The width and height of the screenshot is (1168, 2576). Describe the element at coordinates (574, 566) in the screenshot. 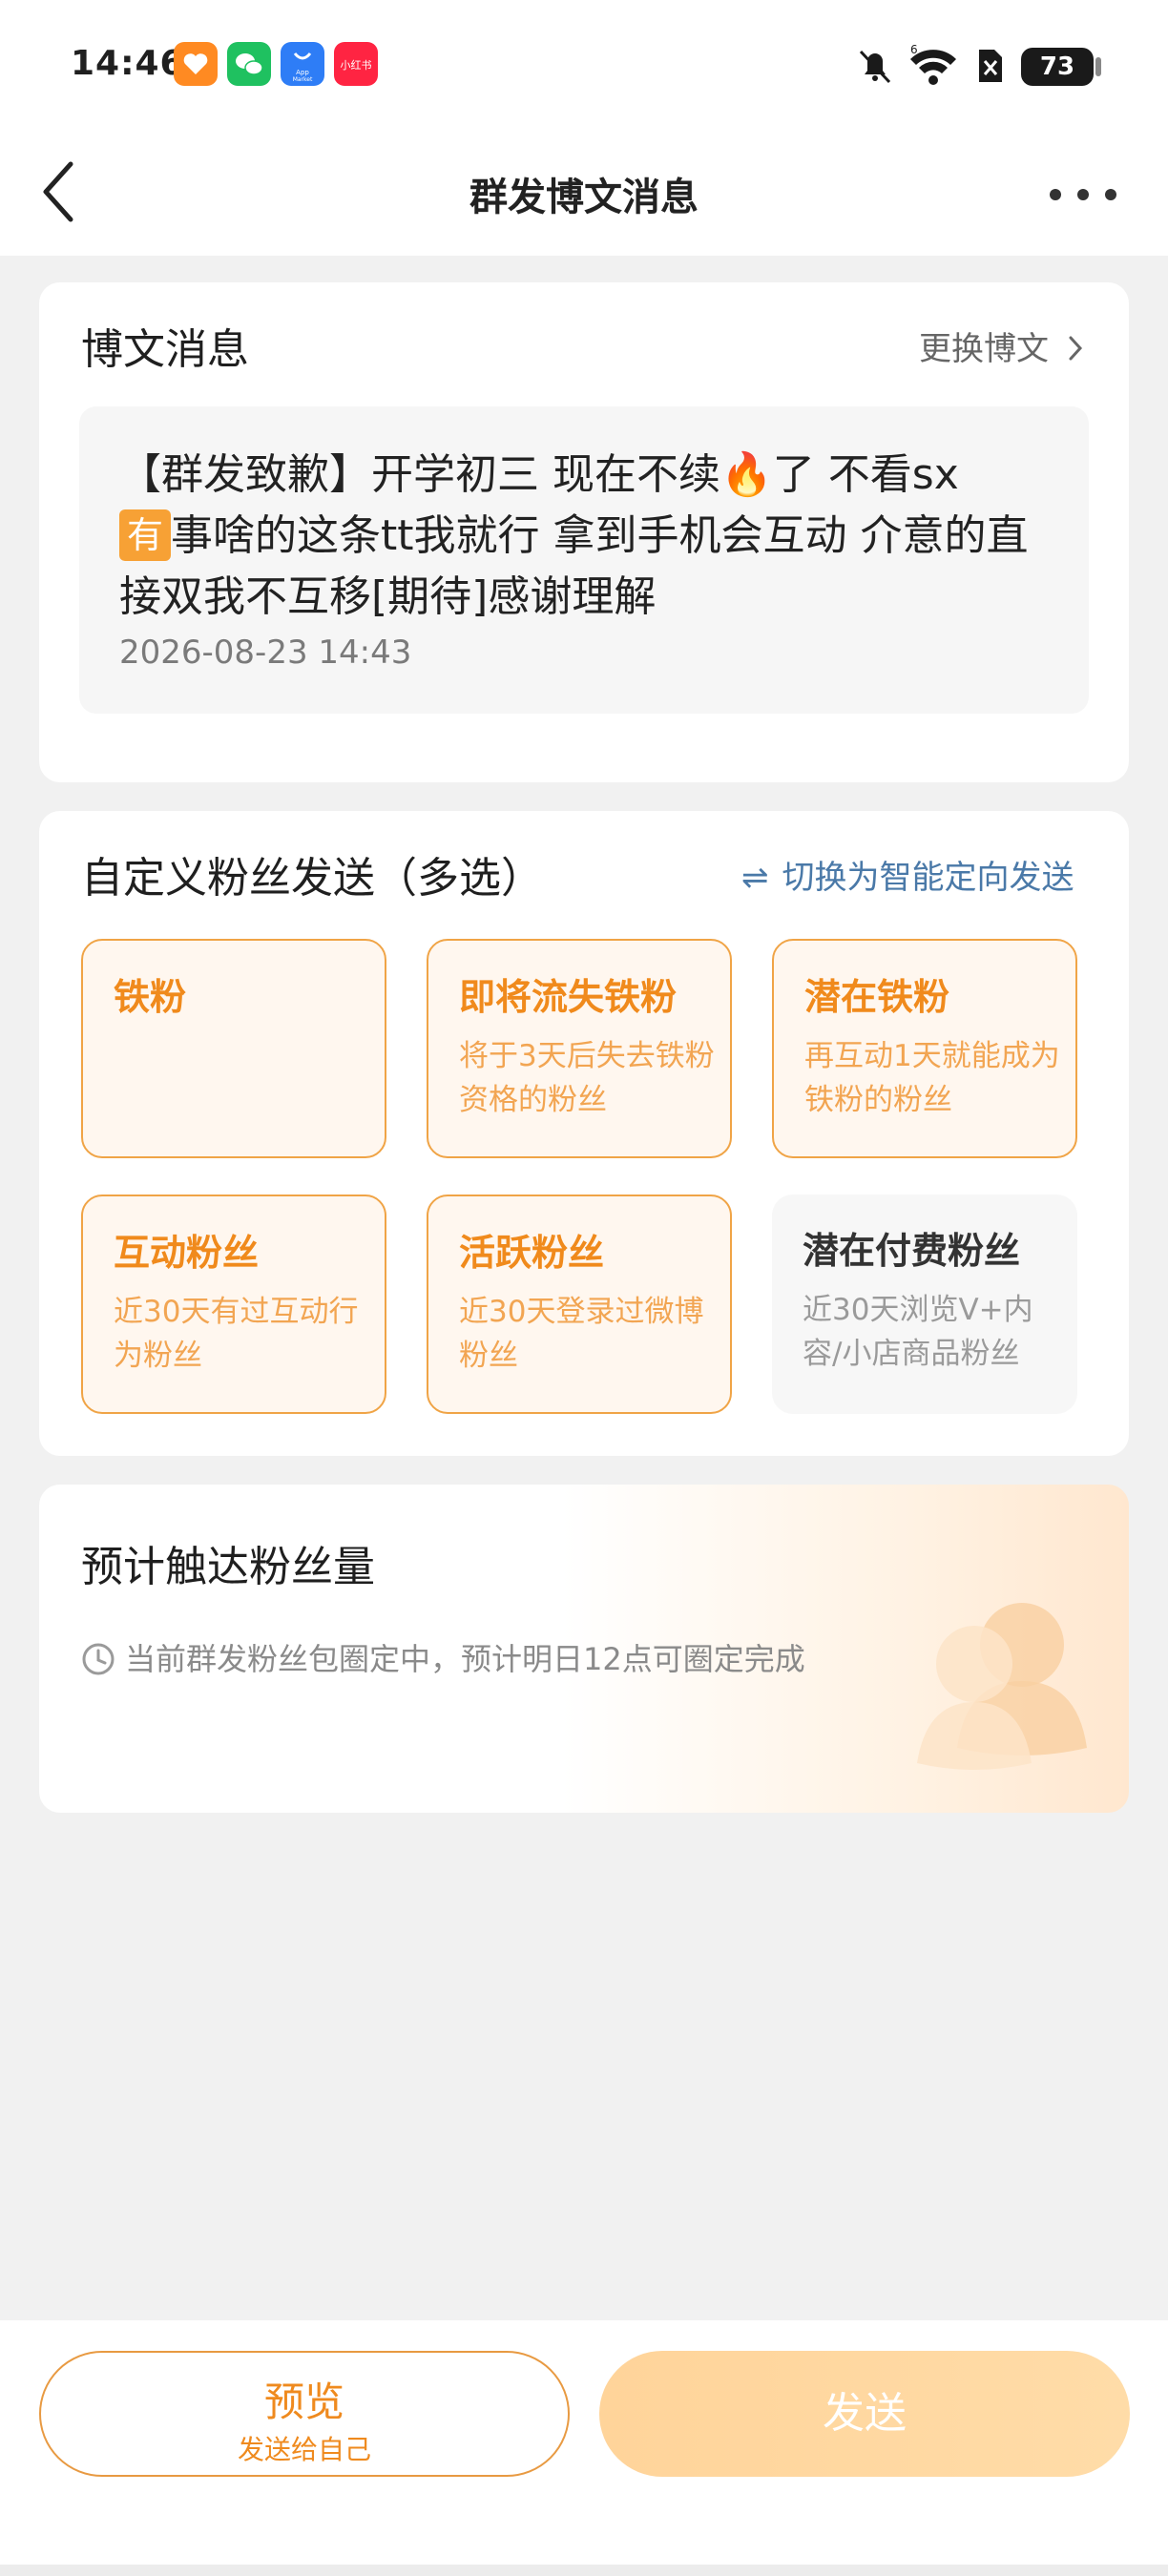

I see `post-content-part3: 事啥的这条tt我就行 拿到手机会互动 介意的直接双我不互移[期待]感谢理解` at that location.